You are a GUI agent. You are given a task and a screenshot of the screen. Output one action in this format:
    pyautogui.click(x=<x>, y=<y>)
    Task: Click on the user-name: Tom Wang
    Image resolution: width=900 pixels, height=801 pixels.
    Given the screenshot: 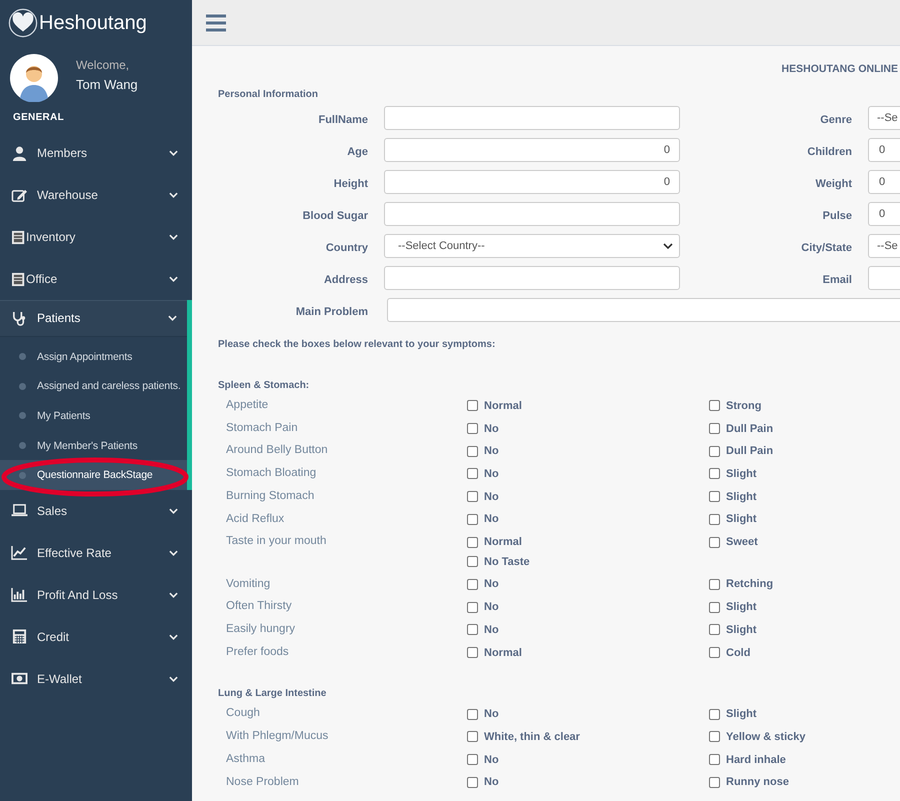 What is the action you would take?
    pyautogui.click(x=107, y=84)
    